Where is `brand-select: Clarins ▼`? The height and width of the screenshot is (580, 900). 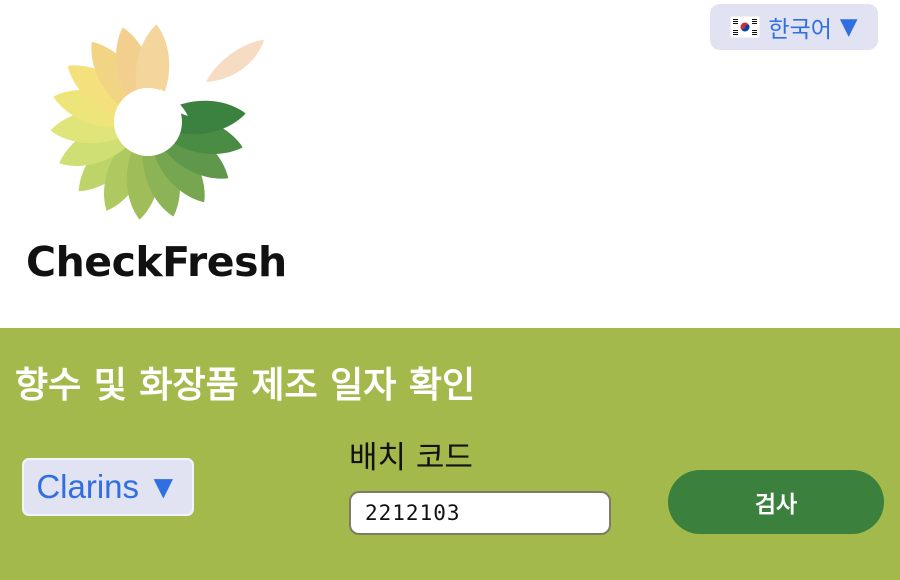
brand-select: Clarins ▼ is located at coordinates (108, 487).